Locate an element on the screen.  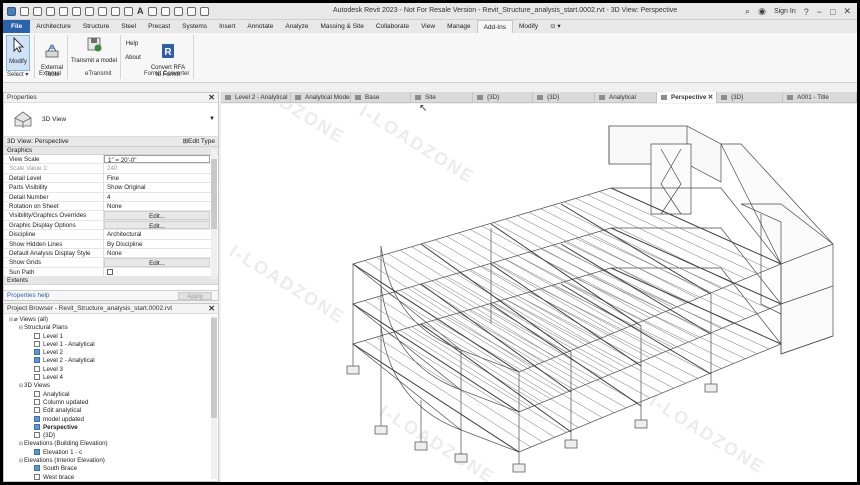
ribbon-tab: ⊙ ▾ is located at coordinates (555, 26).